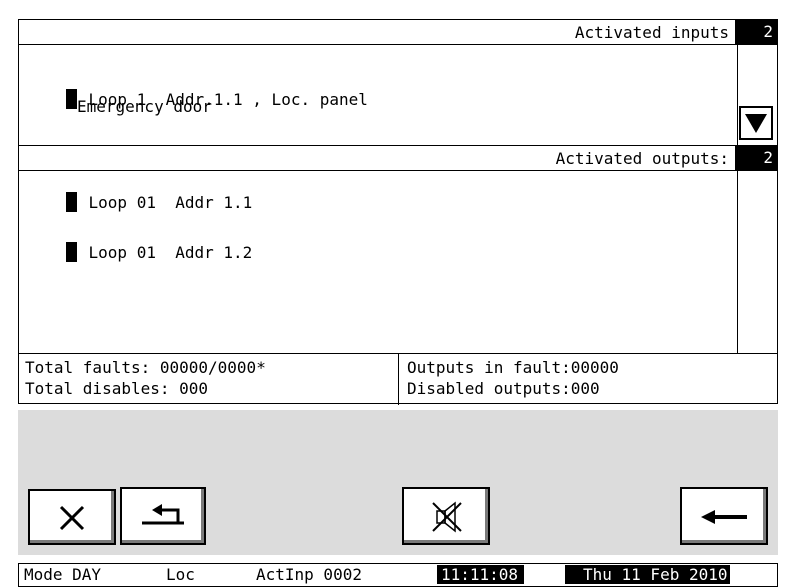 The width and height of the screenshot is (789, 587). I want to click on output-item: Loop 01 Addr 1.2, so click(139, 252).